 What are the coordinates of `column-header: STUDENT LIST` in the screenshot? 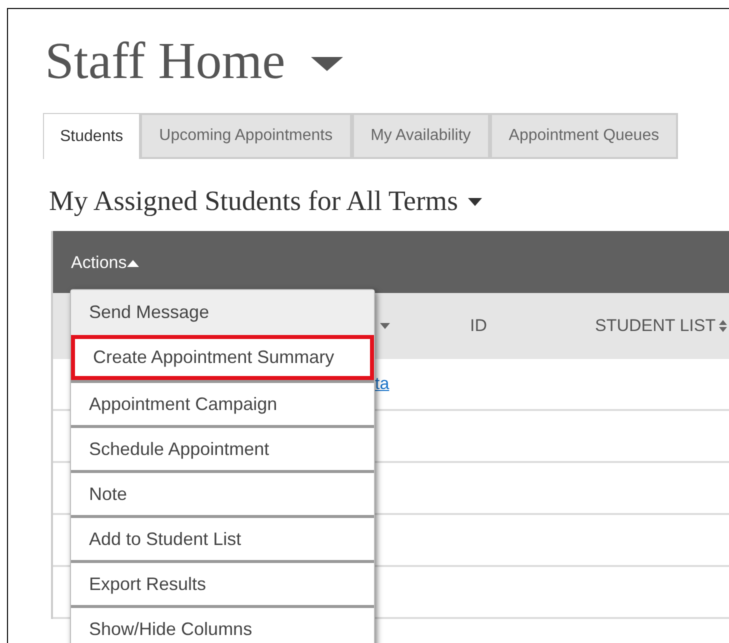 It's located at (661, 326).